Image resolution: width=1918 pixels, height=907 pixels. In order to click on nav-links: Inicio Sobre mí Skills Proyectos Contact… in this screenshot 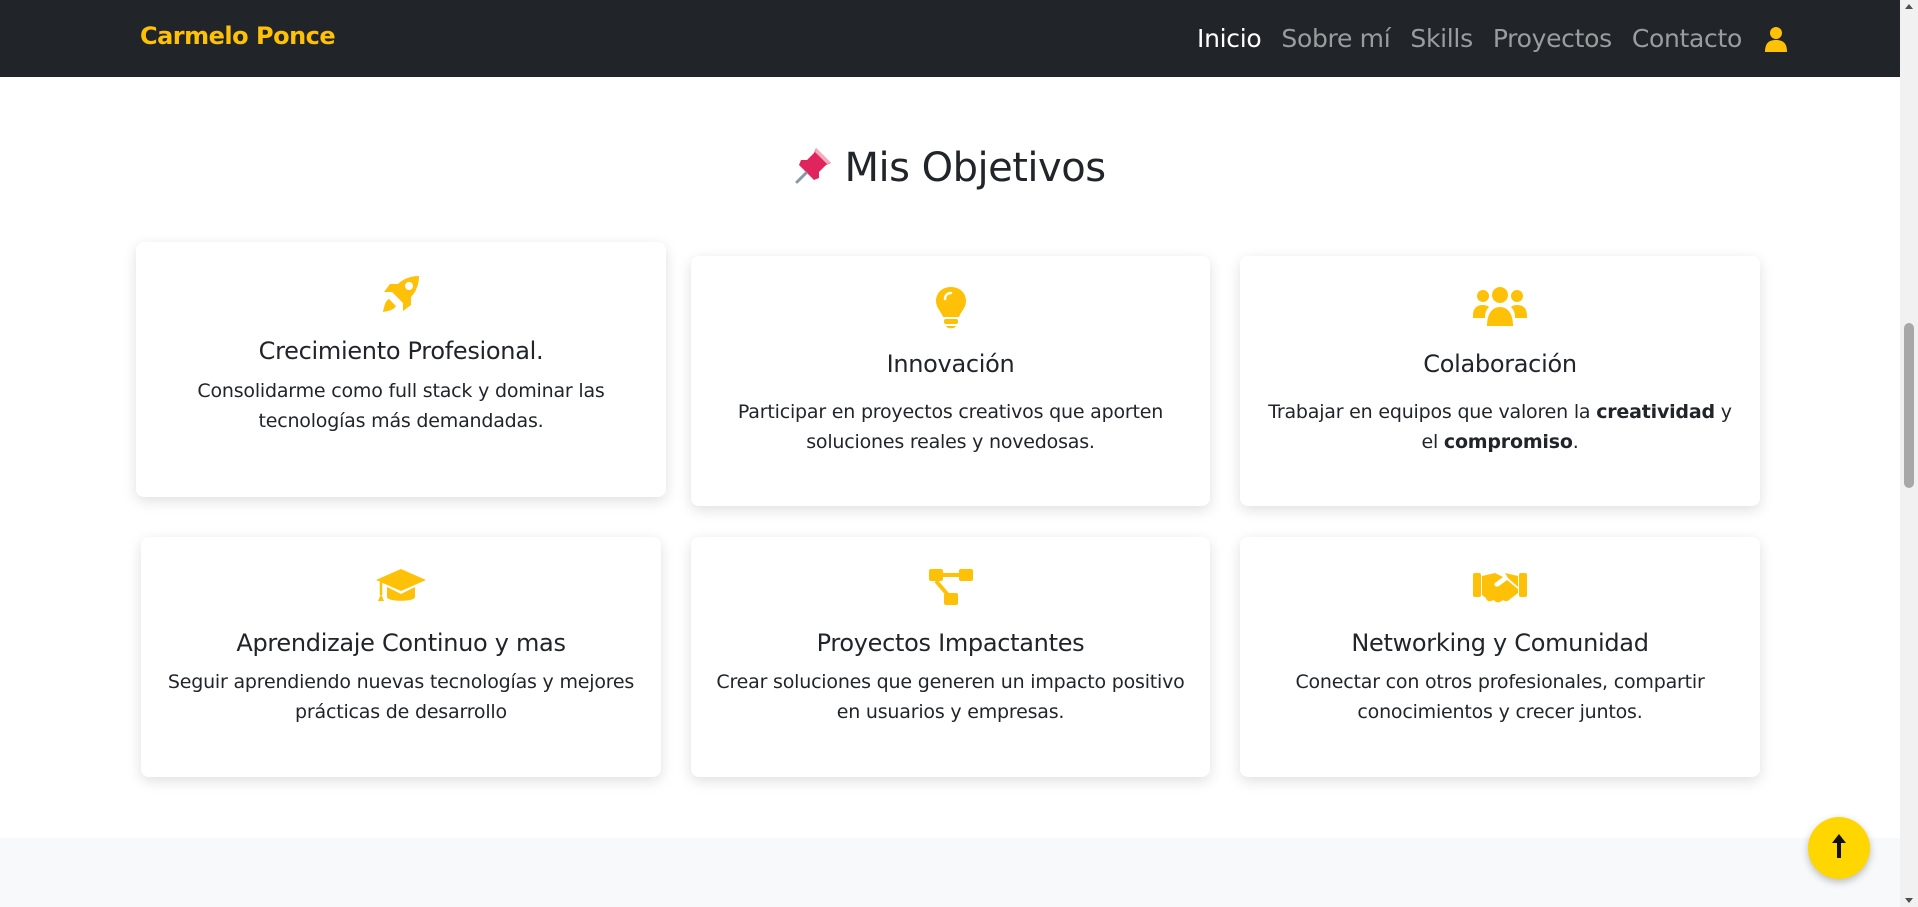, I will do `click(1493, 38)`.